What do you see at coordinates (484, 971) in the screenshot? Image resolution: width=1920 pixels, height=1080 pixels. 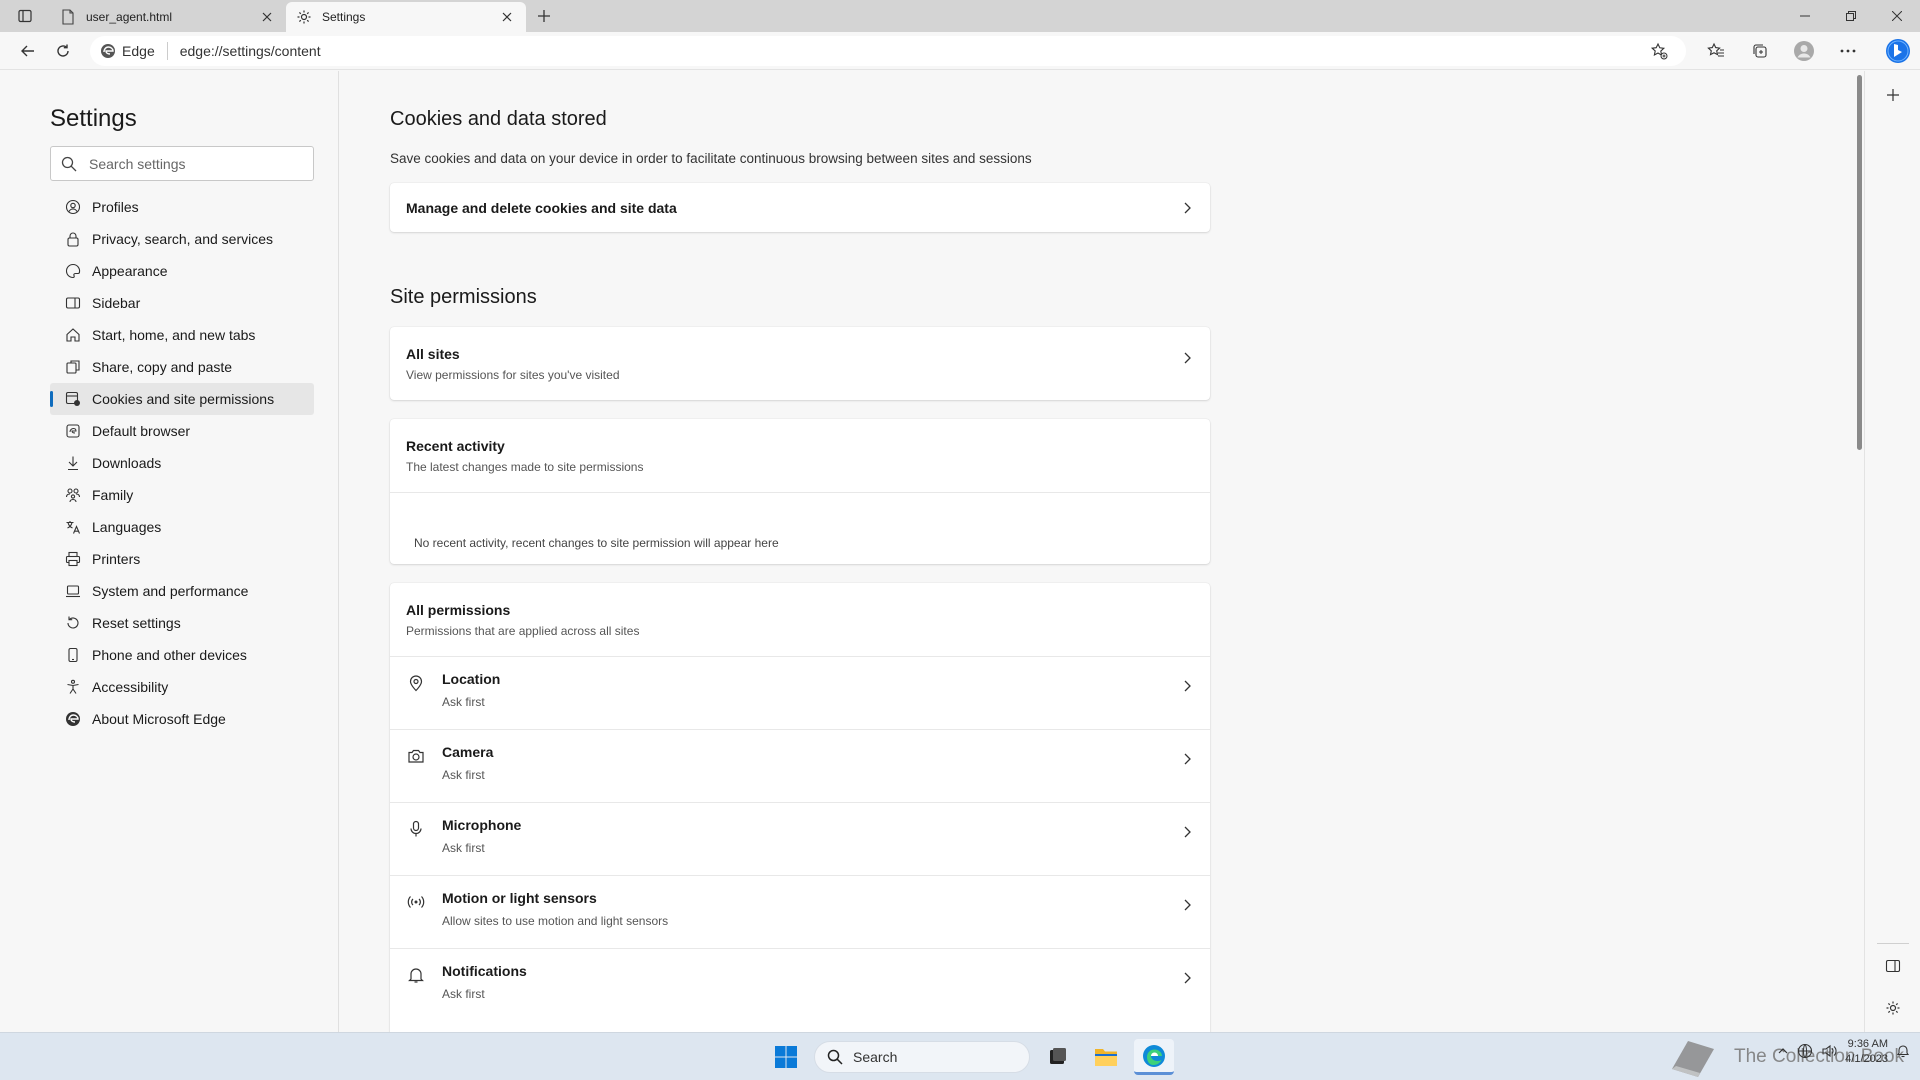 I see `permission-title: Notifications` at bounding box center [484, 971].